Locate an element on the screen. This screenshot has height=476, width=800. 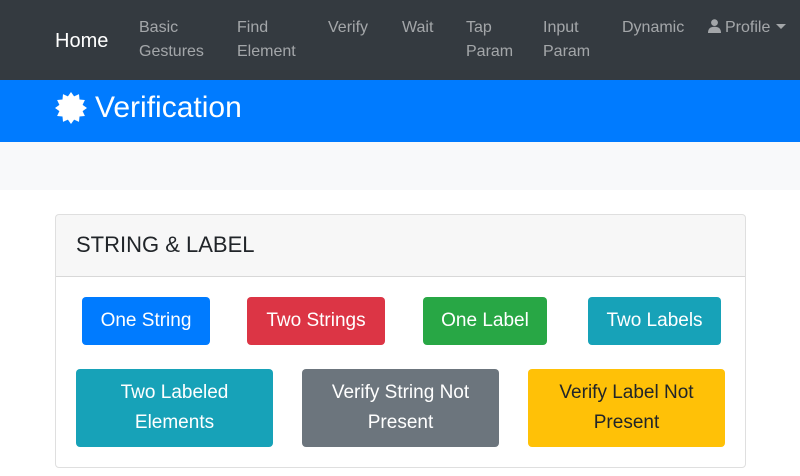
nav-link-dynamic: Dynamic is located at coordinates (653, 28).